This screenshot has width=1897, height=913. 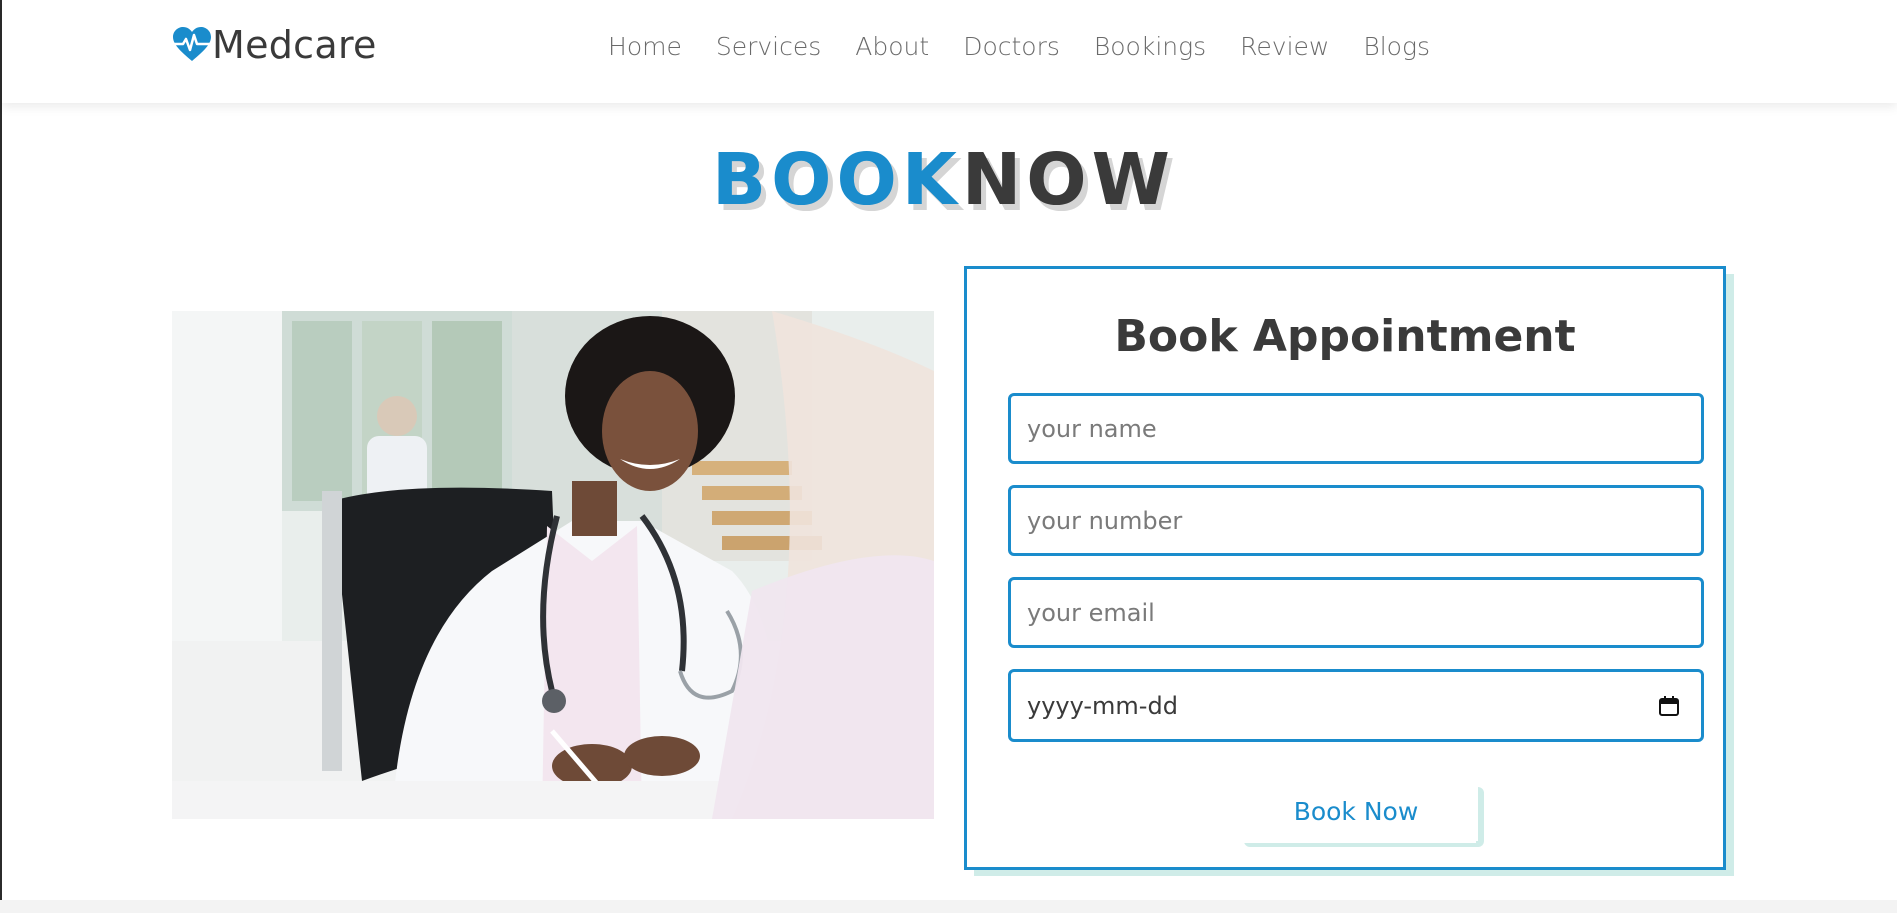 I want to click on brand-name: Medcare, so click(x=294, y=45).